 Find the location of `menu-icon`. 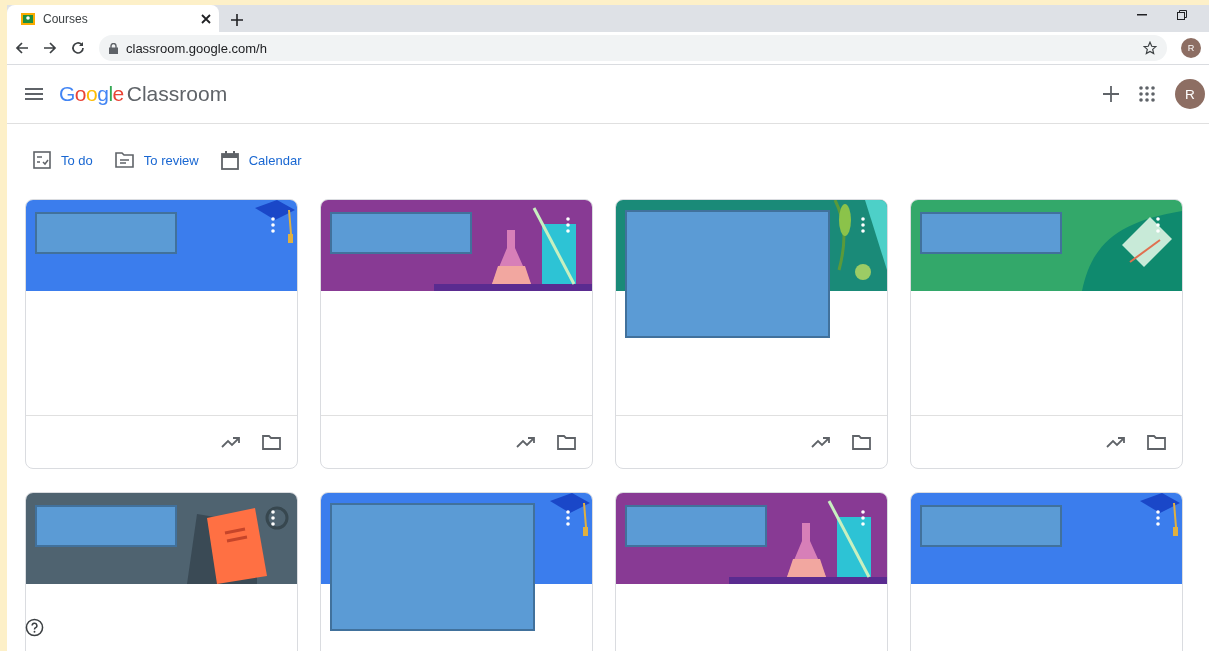

menu-icon is located at coordinates (34, 94).